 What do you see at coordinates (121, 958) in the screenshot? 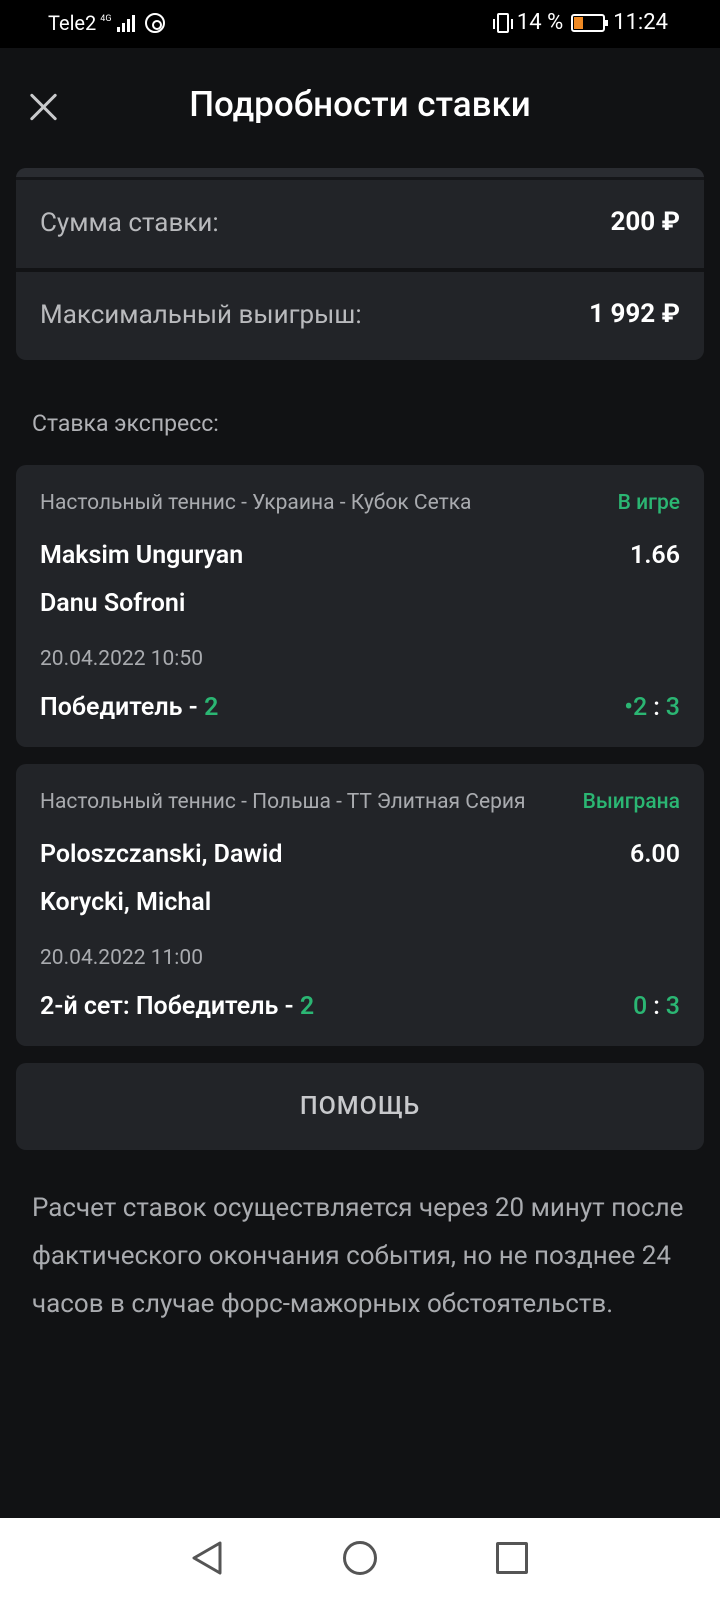
I see `event-datetime: 20.04.2022 11:00` at bounding box center [121, 958].